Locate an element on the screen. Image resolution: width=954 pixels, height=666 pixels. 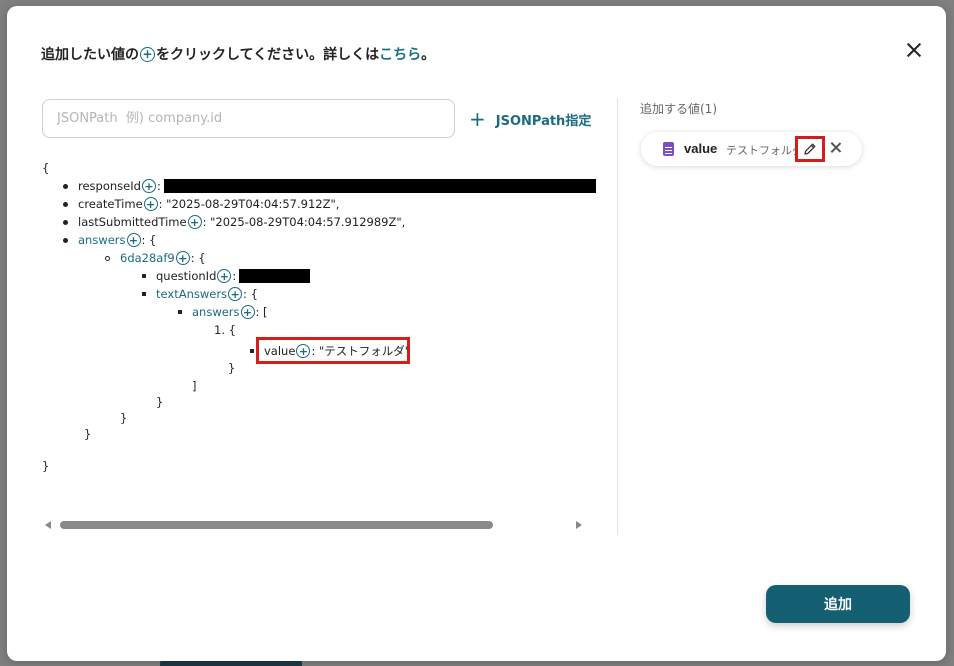
key-answers: answers is located at coordinates (102, 240).